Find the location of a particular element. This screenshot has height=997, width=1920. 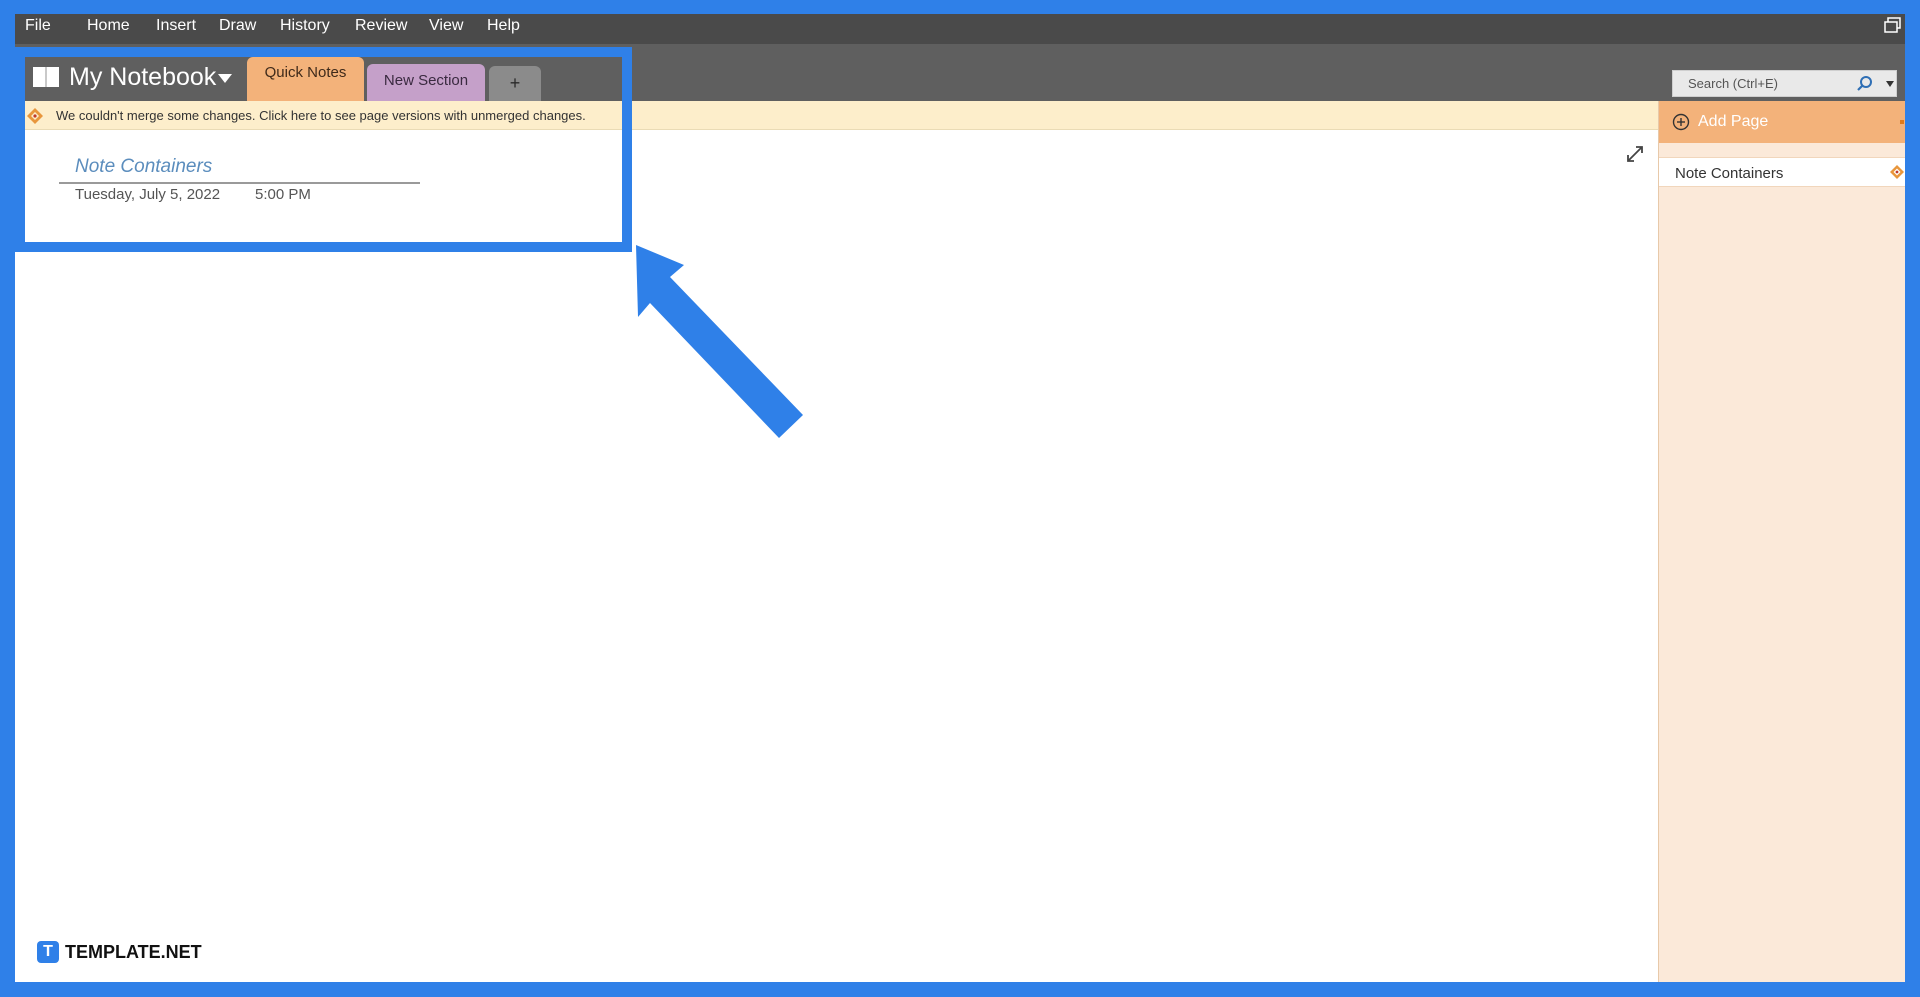

page-list-item: Note Containers is located at coordinates (1782, 172).